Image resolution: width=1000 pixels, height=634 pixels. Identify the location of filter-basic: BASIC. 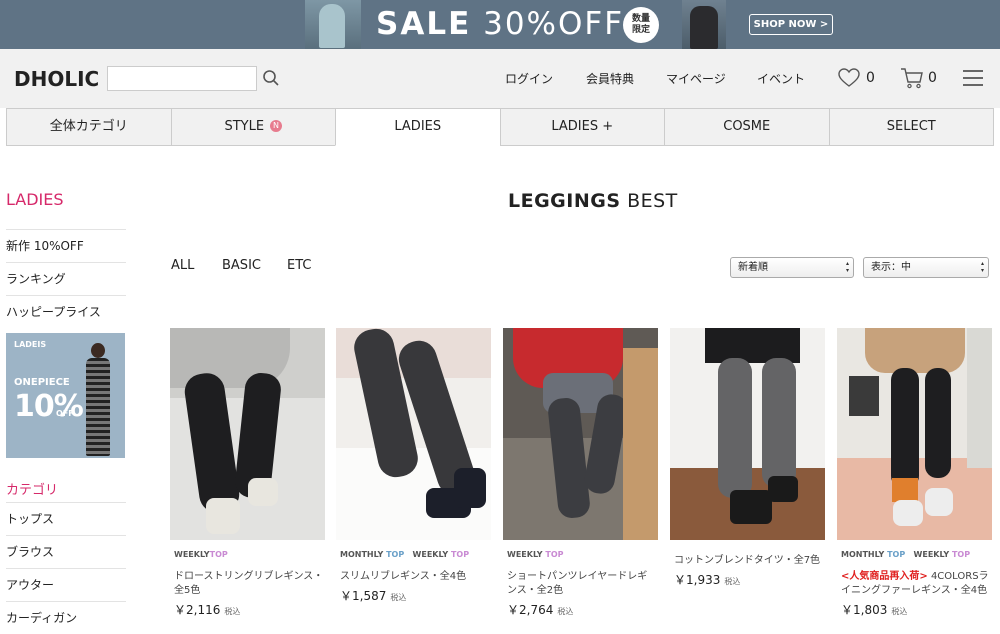
(241, 265).